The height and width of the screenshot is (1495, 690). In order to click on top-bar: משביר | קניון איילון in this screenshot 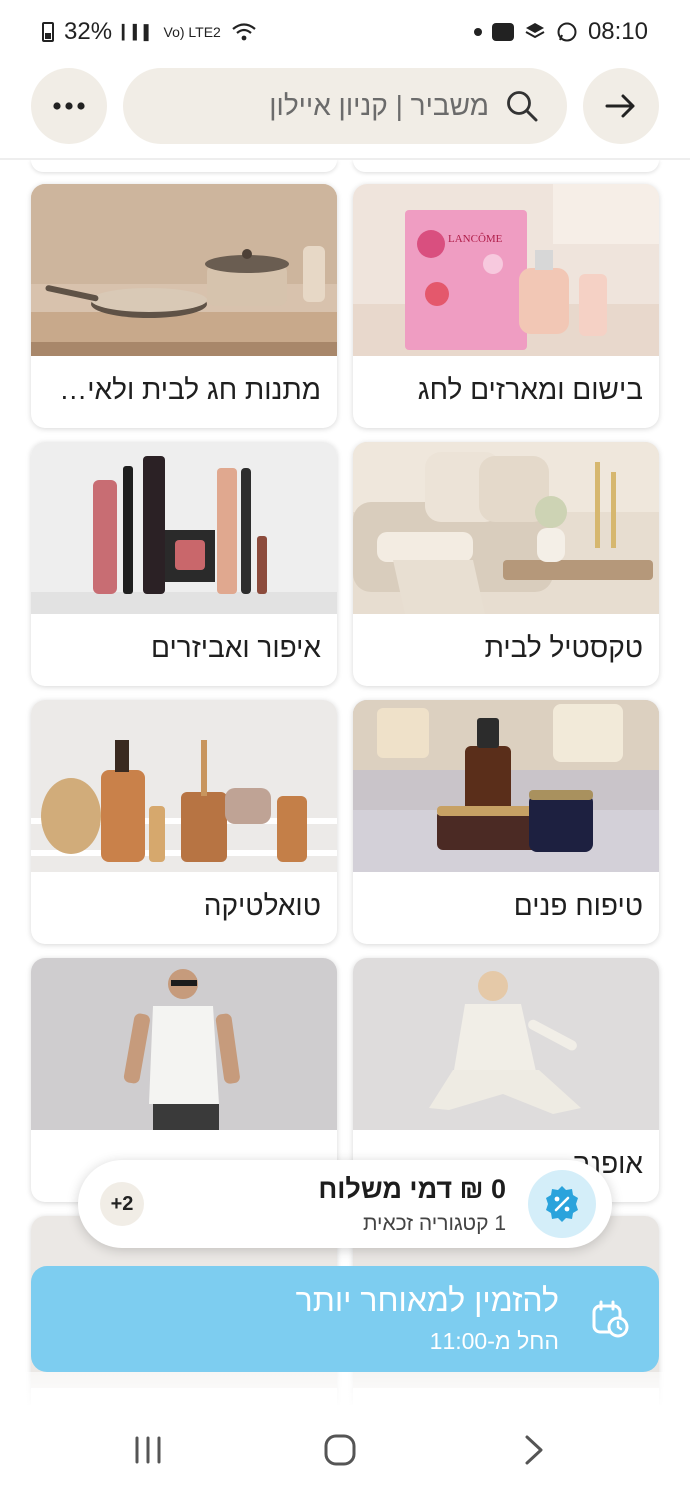, I will do `click(345, 106)`.